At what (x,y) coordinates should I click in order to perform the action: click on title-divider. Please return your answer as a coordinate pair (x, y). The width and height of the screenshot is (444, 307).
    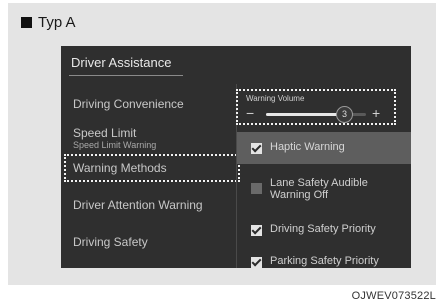
    Looking at the image, I should click on (126, 75).